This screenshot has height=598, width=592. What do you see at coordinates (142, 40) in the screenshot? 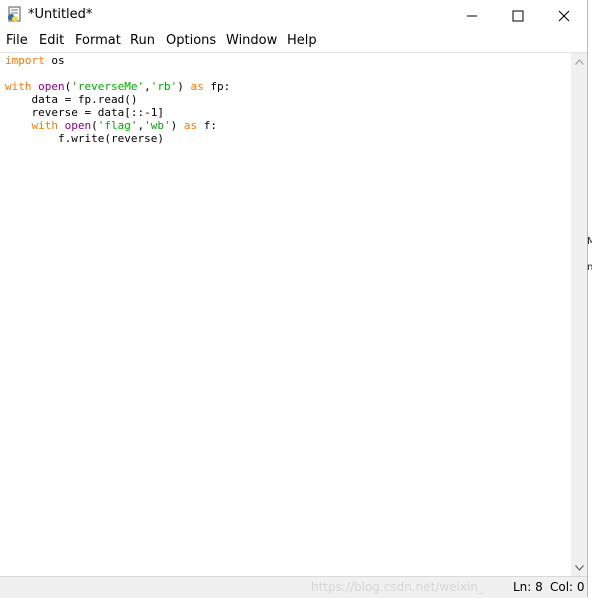
I see `menu-run: Run` at bounding box center [142, 40].